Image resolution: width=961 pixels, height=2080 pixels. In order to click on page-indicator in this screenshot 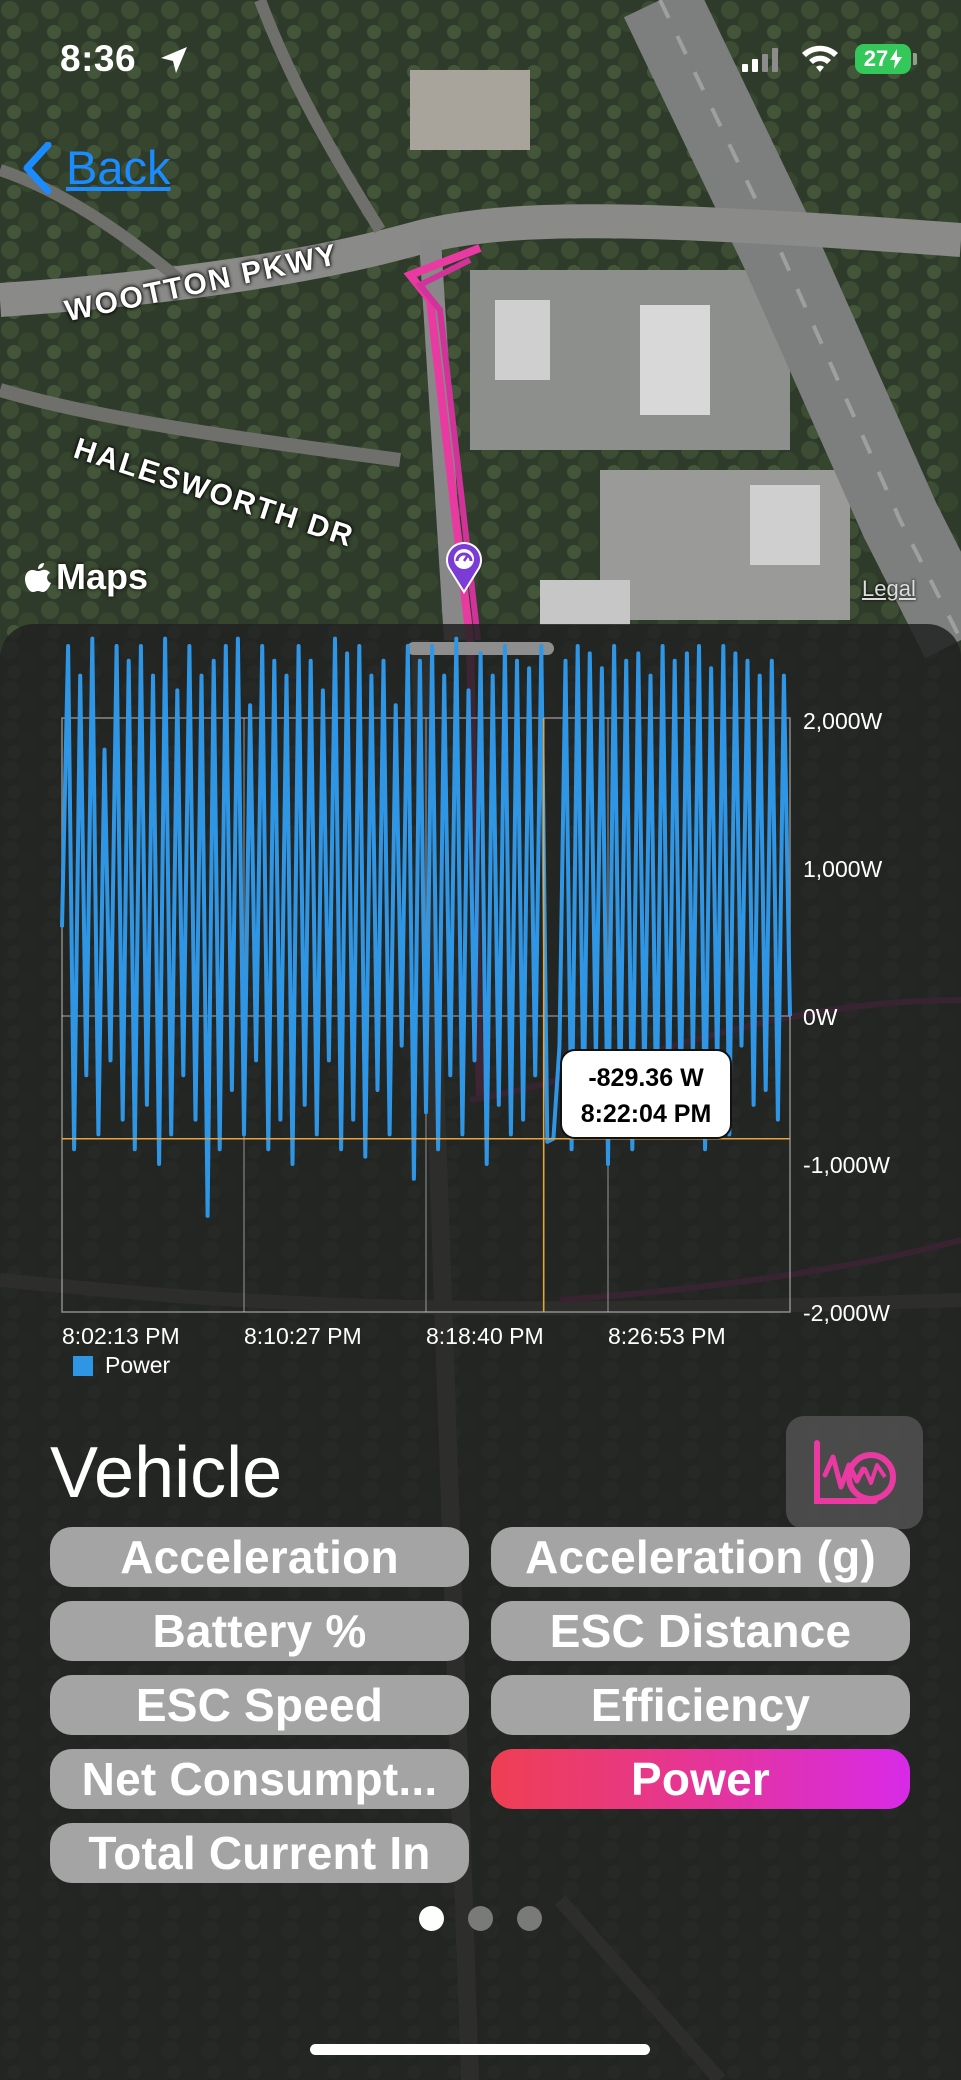, I will do `click(480, 1918)`.